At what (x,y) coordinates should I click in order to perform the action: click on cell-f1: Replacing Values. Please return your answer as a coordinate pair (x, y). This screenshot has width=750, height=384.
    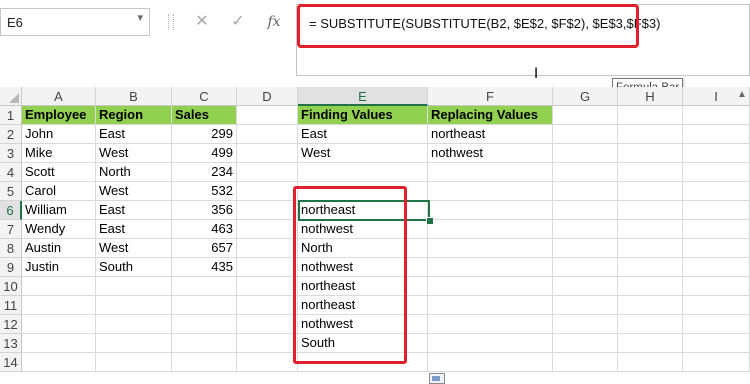
    Looking at the image, I should click on (490, 115).